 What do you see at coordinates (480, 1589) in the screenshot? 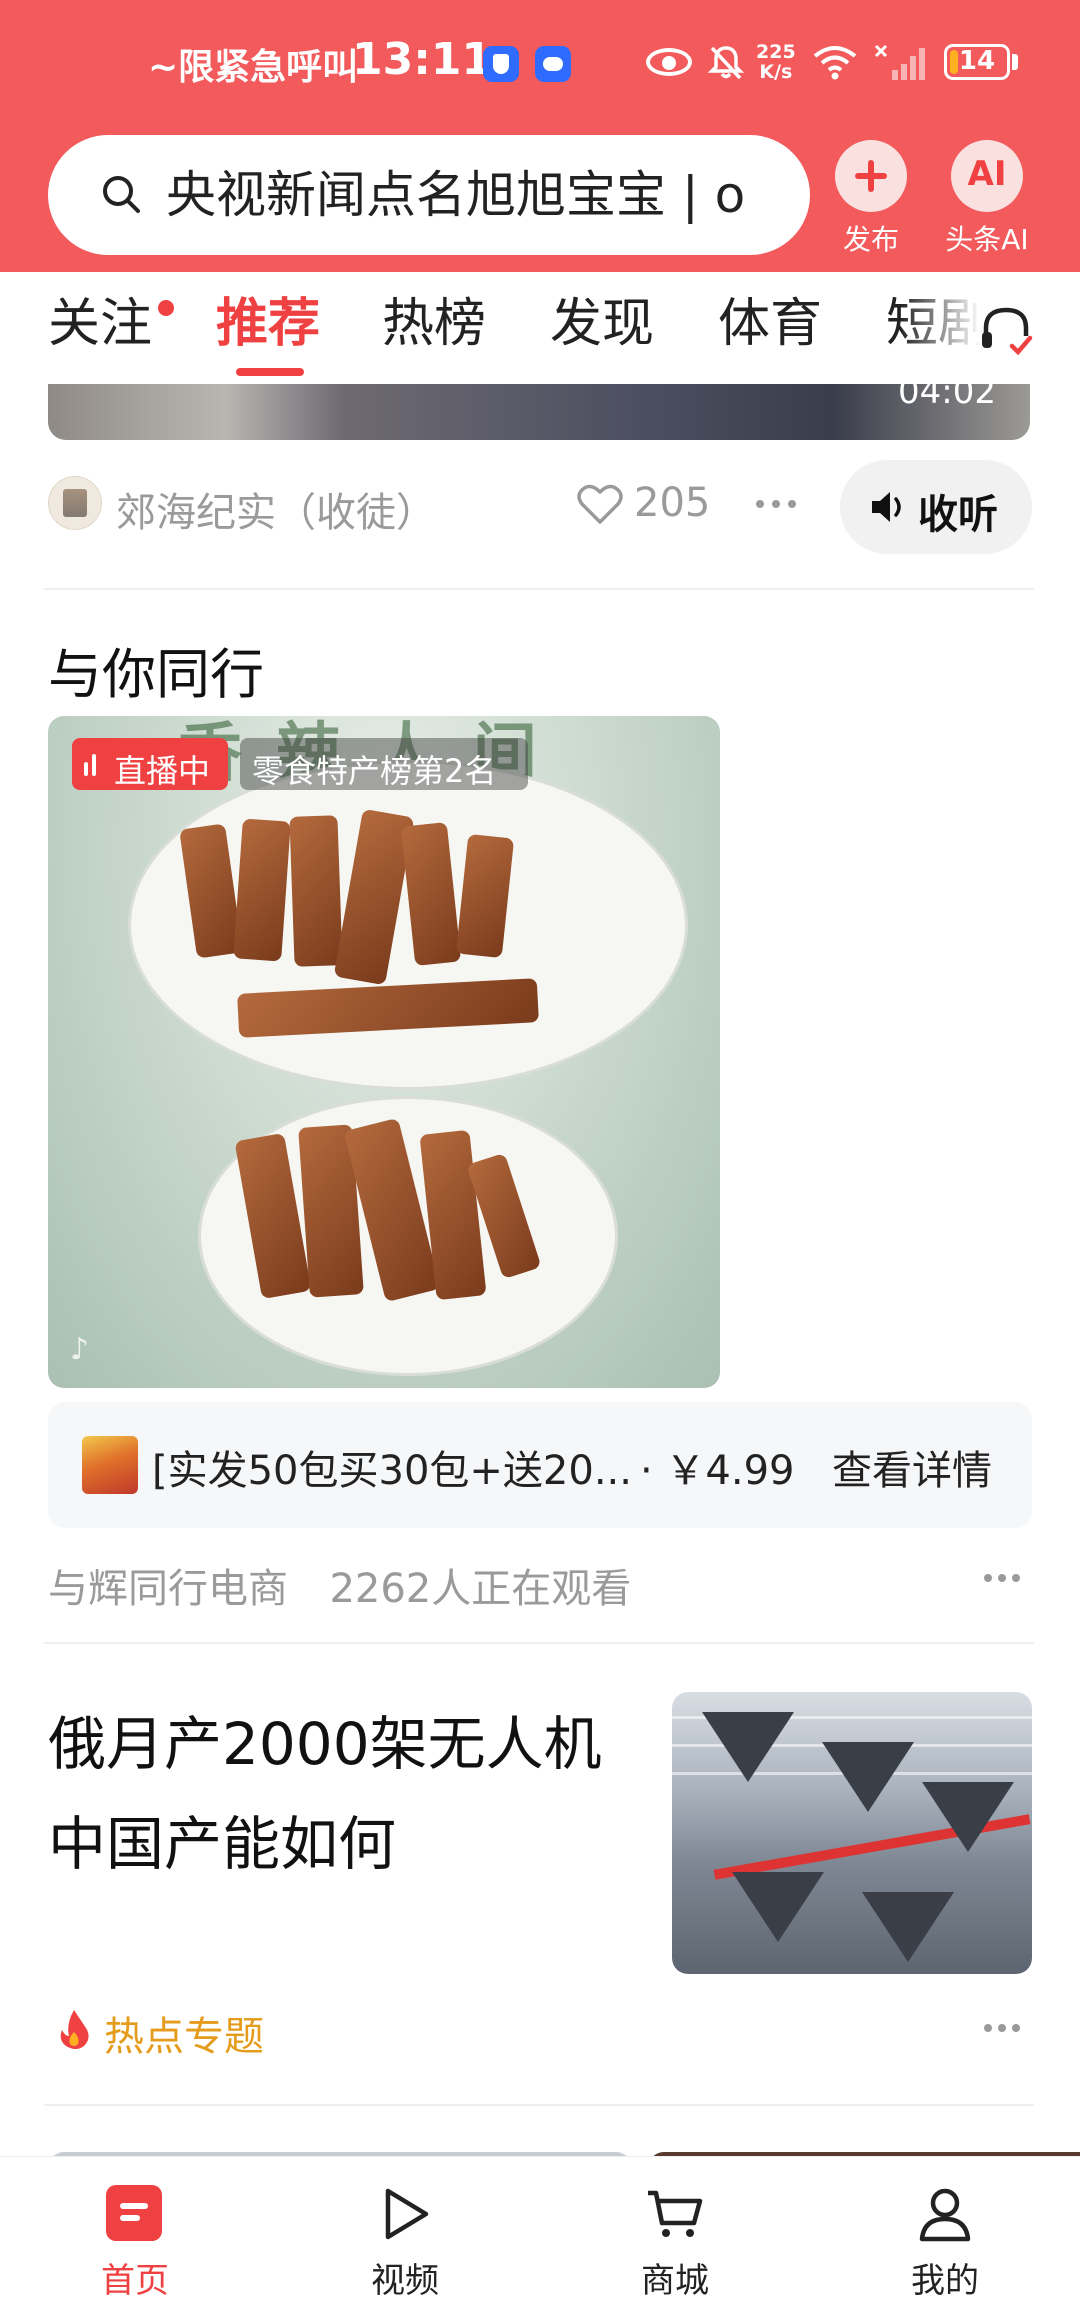
I see `viewer-count: 2262人正在观看` at bounding box center [480, 1589].